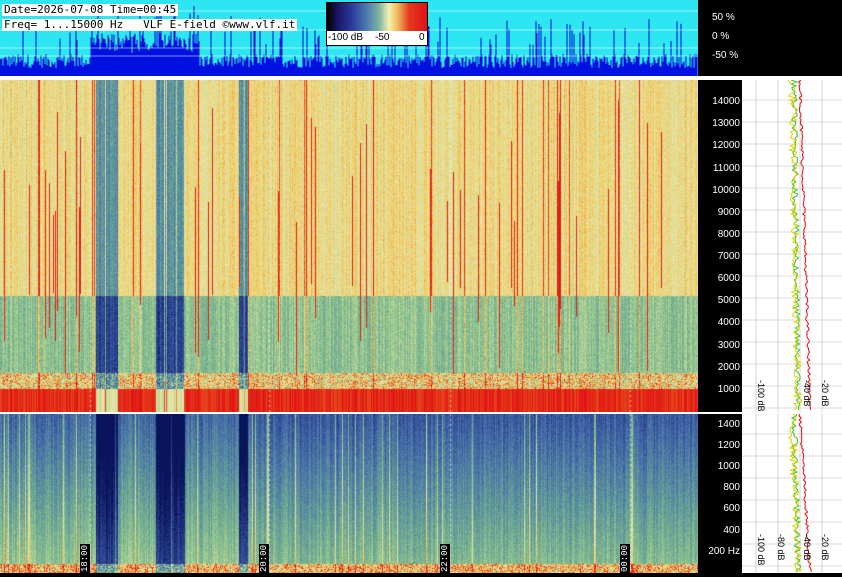  I want to click on freq-lower-tick: 1200, so click(728, 445).